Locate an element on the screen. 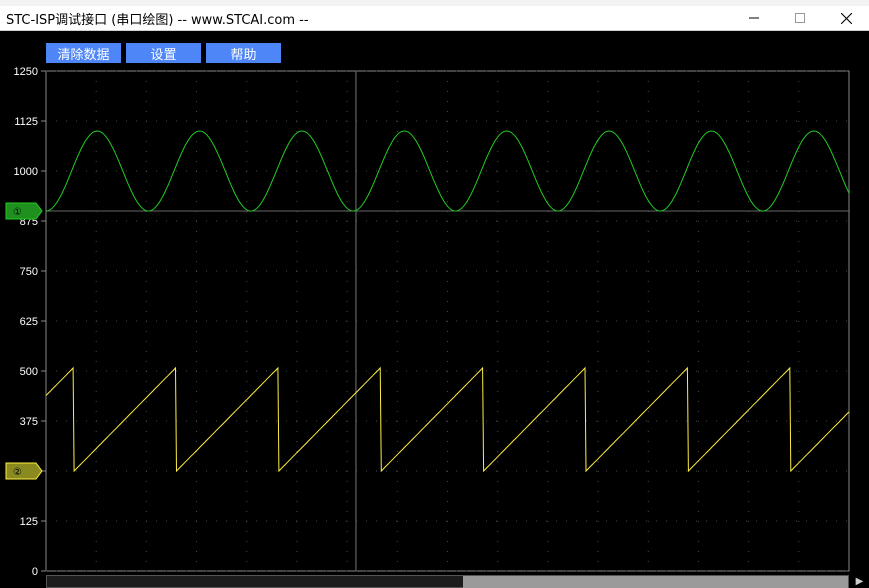 The width and height of the screenshot is (869, 588). y-tick-label: 1125 is located at coordinates (26, 122).